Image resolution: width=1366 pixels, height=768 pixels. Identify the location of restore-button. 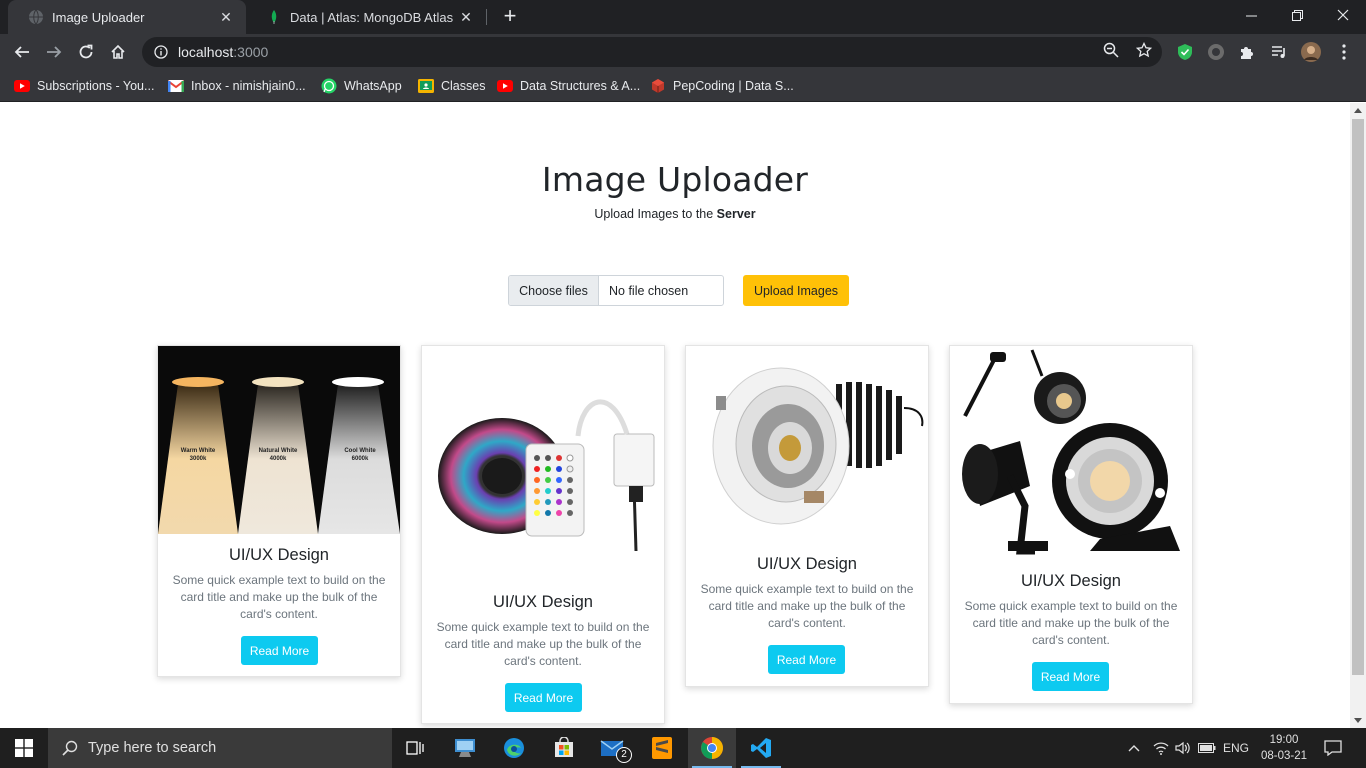
(1297, 15).